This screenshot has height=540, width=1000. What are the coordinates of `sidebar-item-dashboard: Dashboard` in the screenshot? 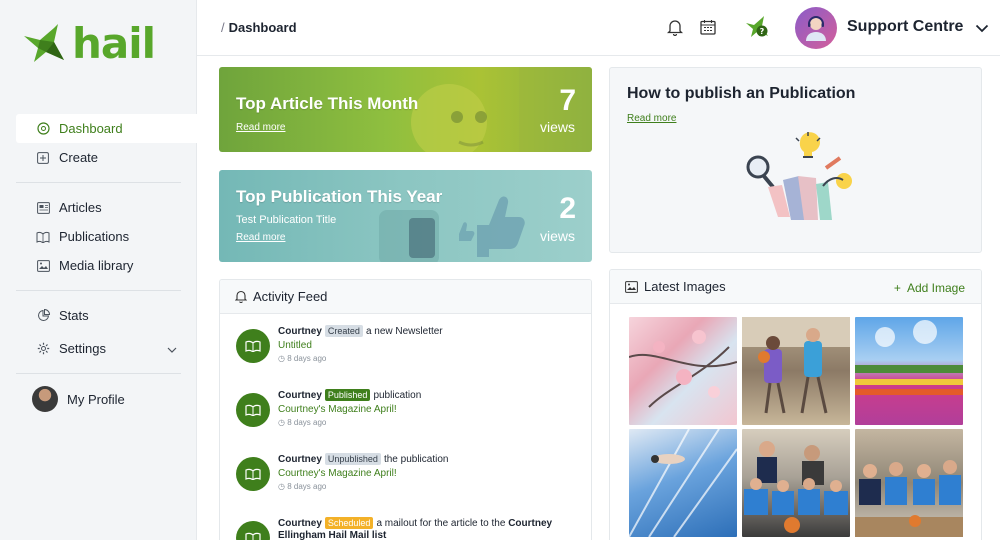 It's located at (106, 128).